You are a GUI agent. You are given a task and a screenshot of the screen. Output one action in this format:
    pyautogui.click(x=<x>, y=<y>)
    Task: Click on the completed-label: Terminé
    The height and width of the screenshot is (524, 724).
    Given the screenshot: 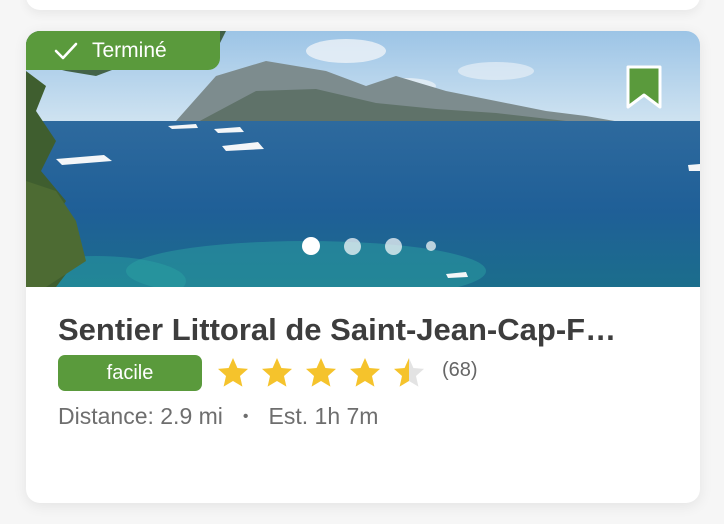 What is the action you would take?
    pyautogui.click(x=129, y=50)
    